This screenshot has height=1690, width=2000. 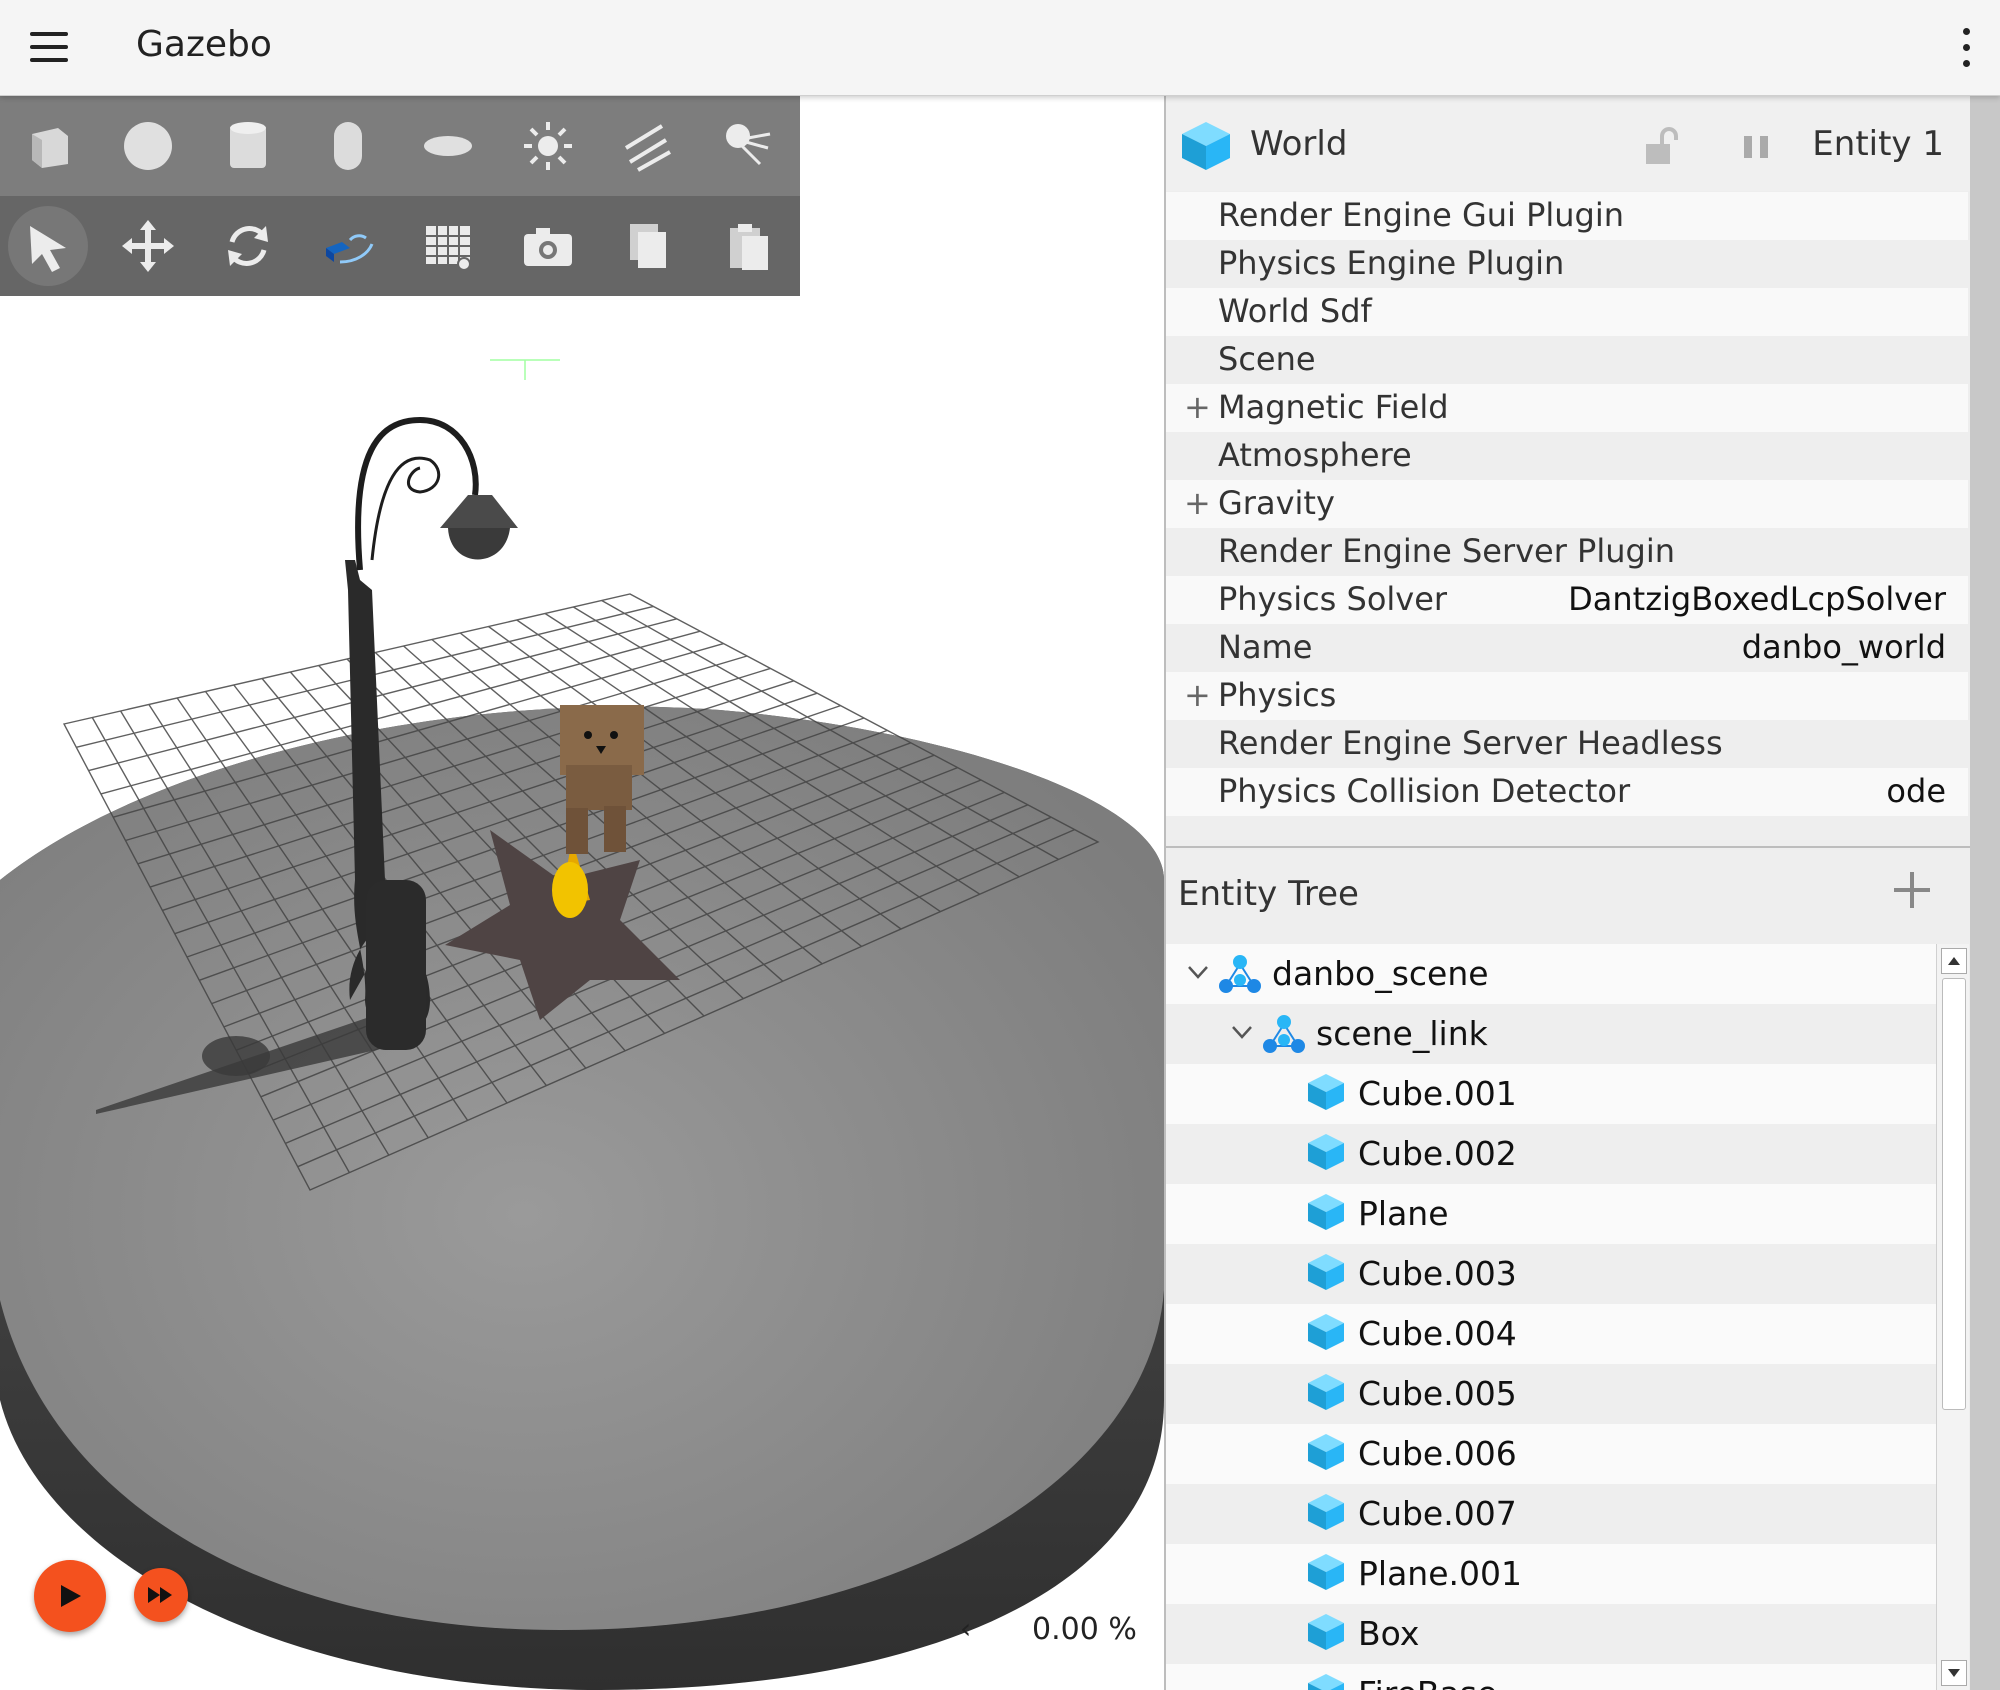 I want to click on component-row: + Gravity, so click(x=1567, y=504).